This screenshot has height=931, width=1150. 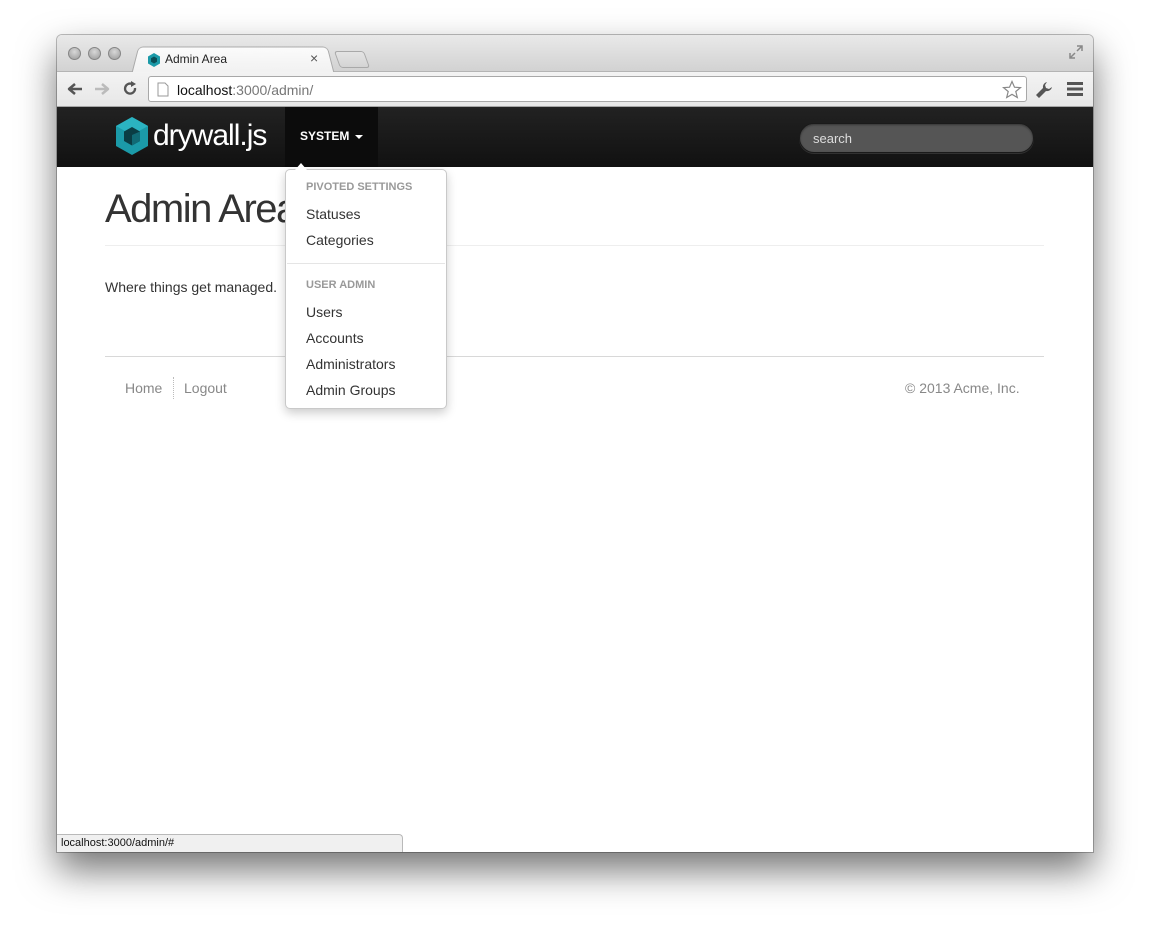 What do you see at coordinates (333, 214) in the screenshot?
I see `dropdown-item-statuses: Statuses` at bounding box center [333, 214].